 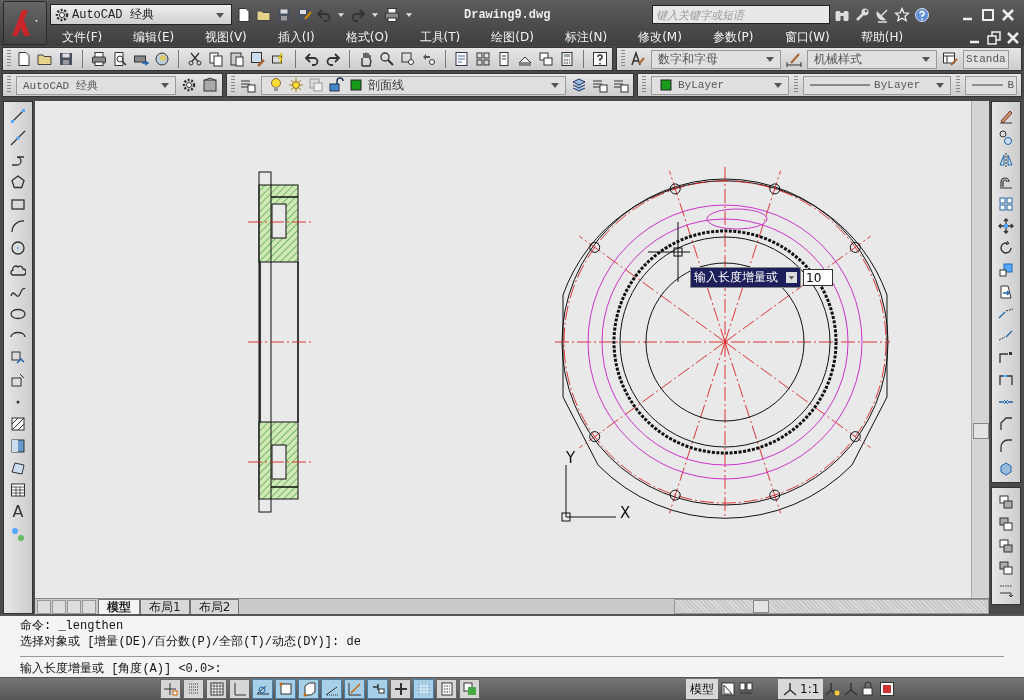 I want to click on eraser-icon, so click(x=1006, y=116).